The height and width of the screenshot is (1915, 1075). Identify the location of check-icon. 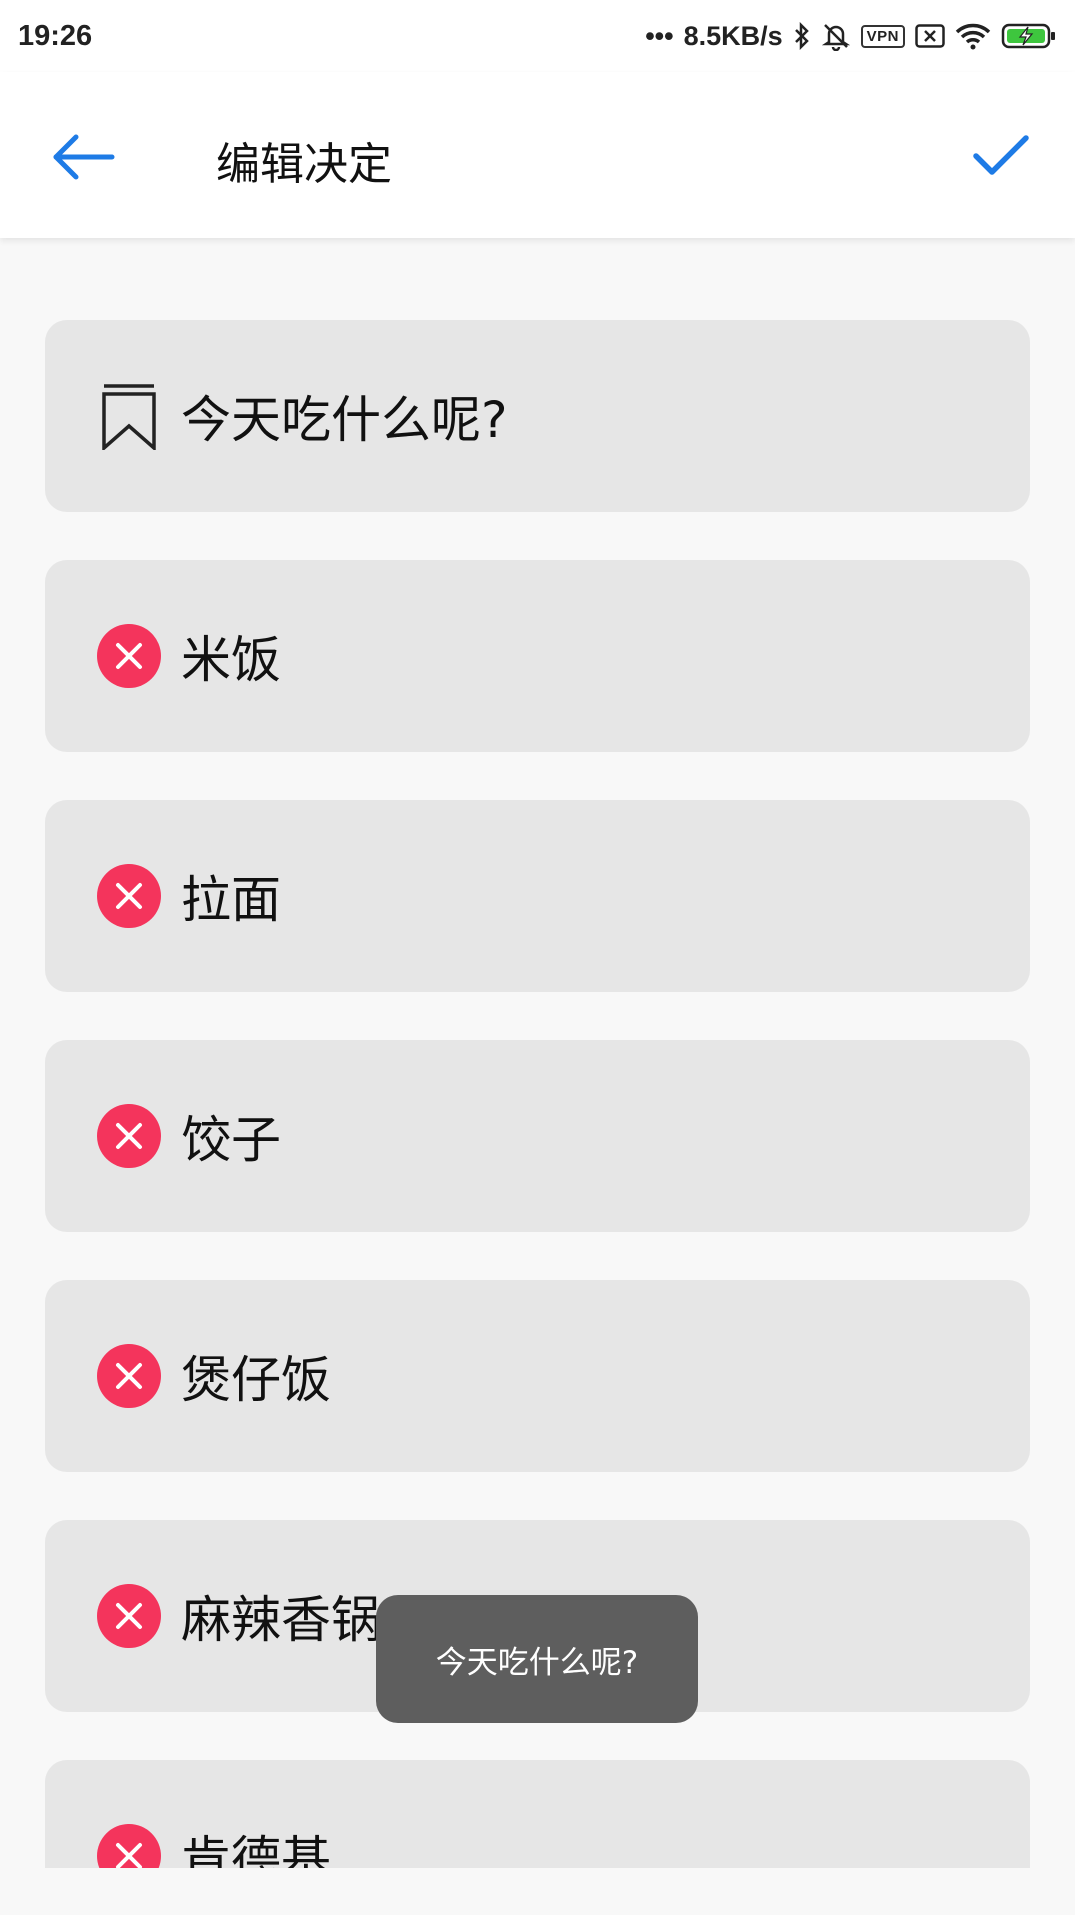
(1001, 155).